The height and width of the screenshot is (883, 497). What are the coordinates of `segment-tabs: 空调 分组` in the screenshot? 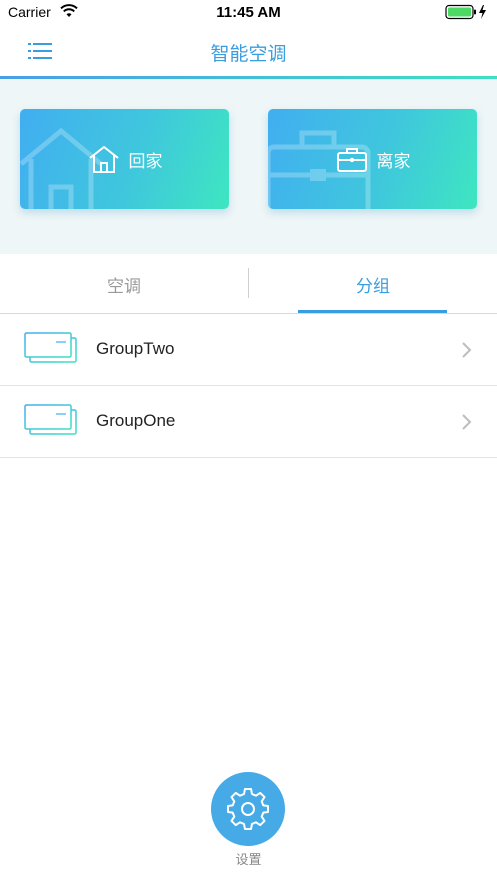 It's located at (248, 284).